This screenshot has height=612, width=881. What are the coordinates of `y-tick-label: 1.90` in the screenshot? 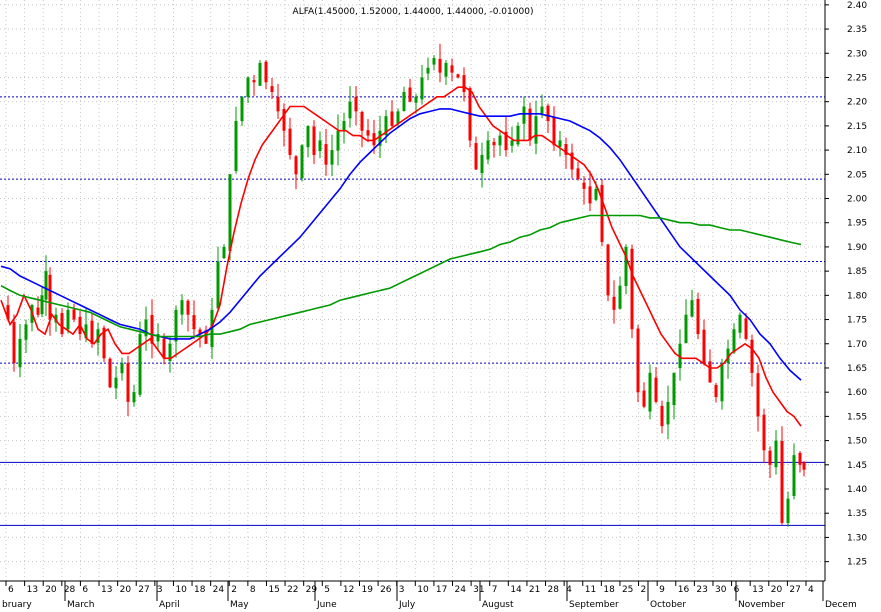 It's located at (857, 248).